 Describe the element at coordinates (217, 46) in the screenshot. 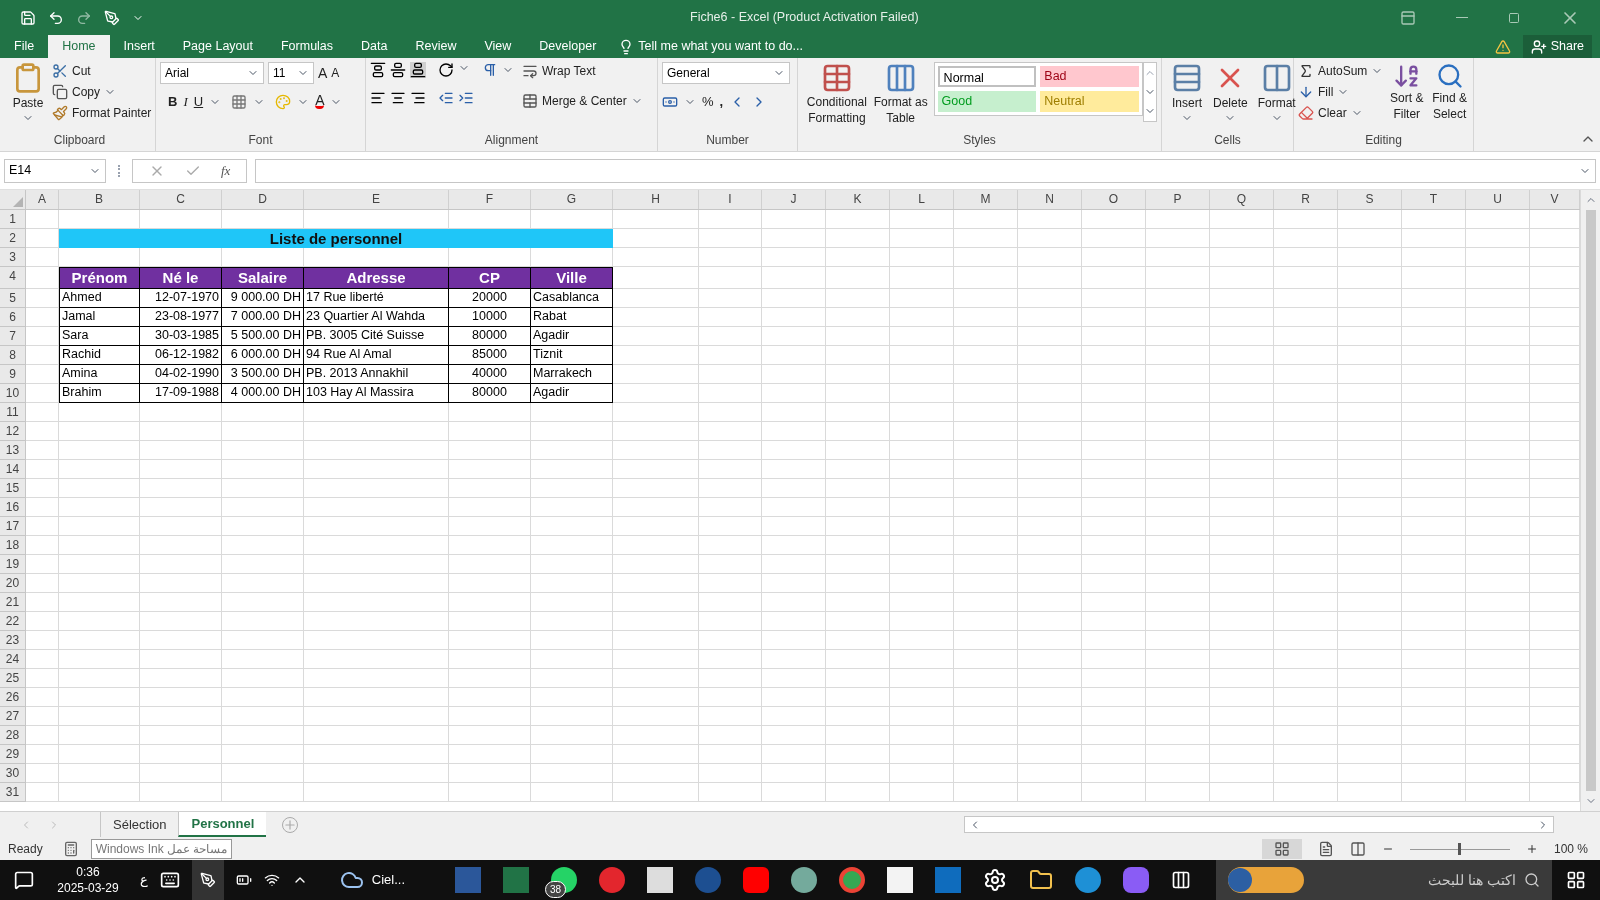

I see `ribbon-tab: Page Layout` at that location.